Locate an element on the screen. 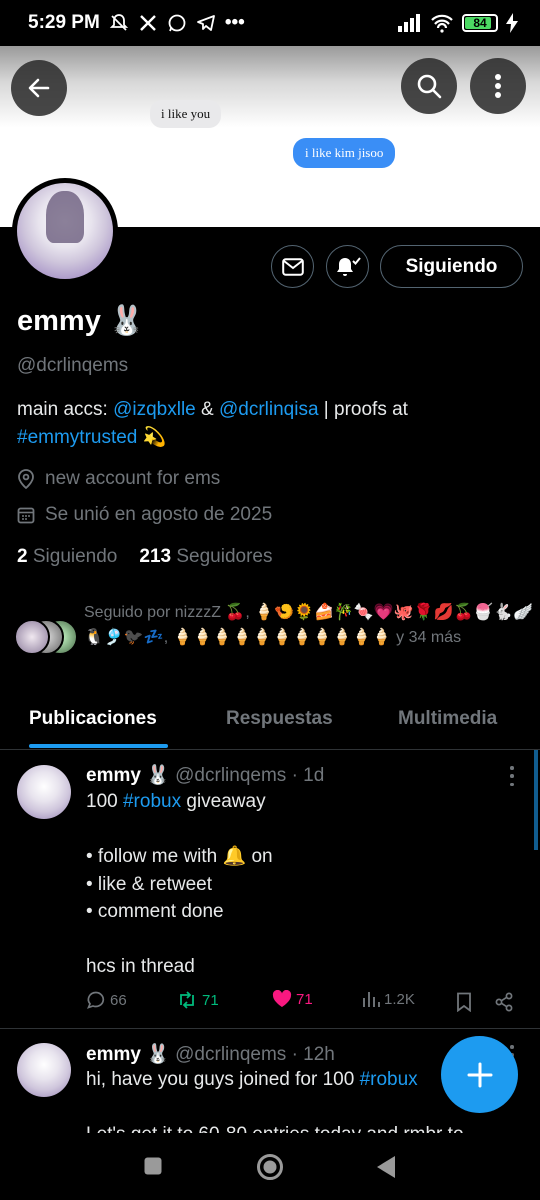  tweet-actions: 66 71 71 1.2K is located at coordinates (306, 1003).